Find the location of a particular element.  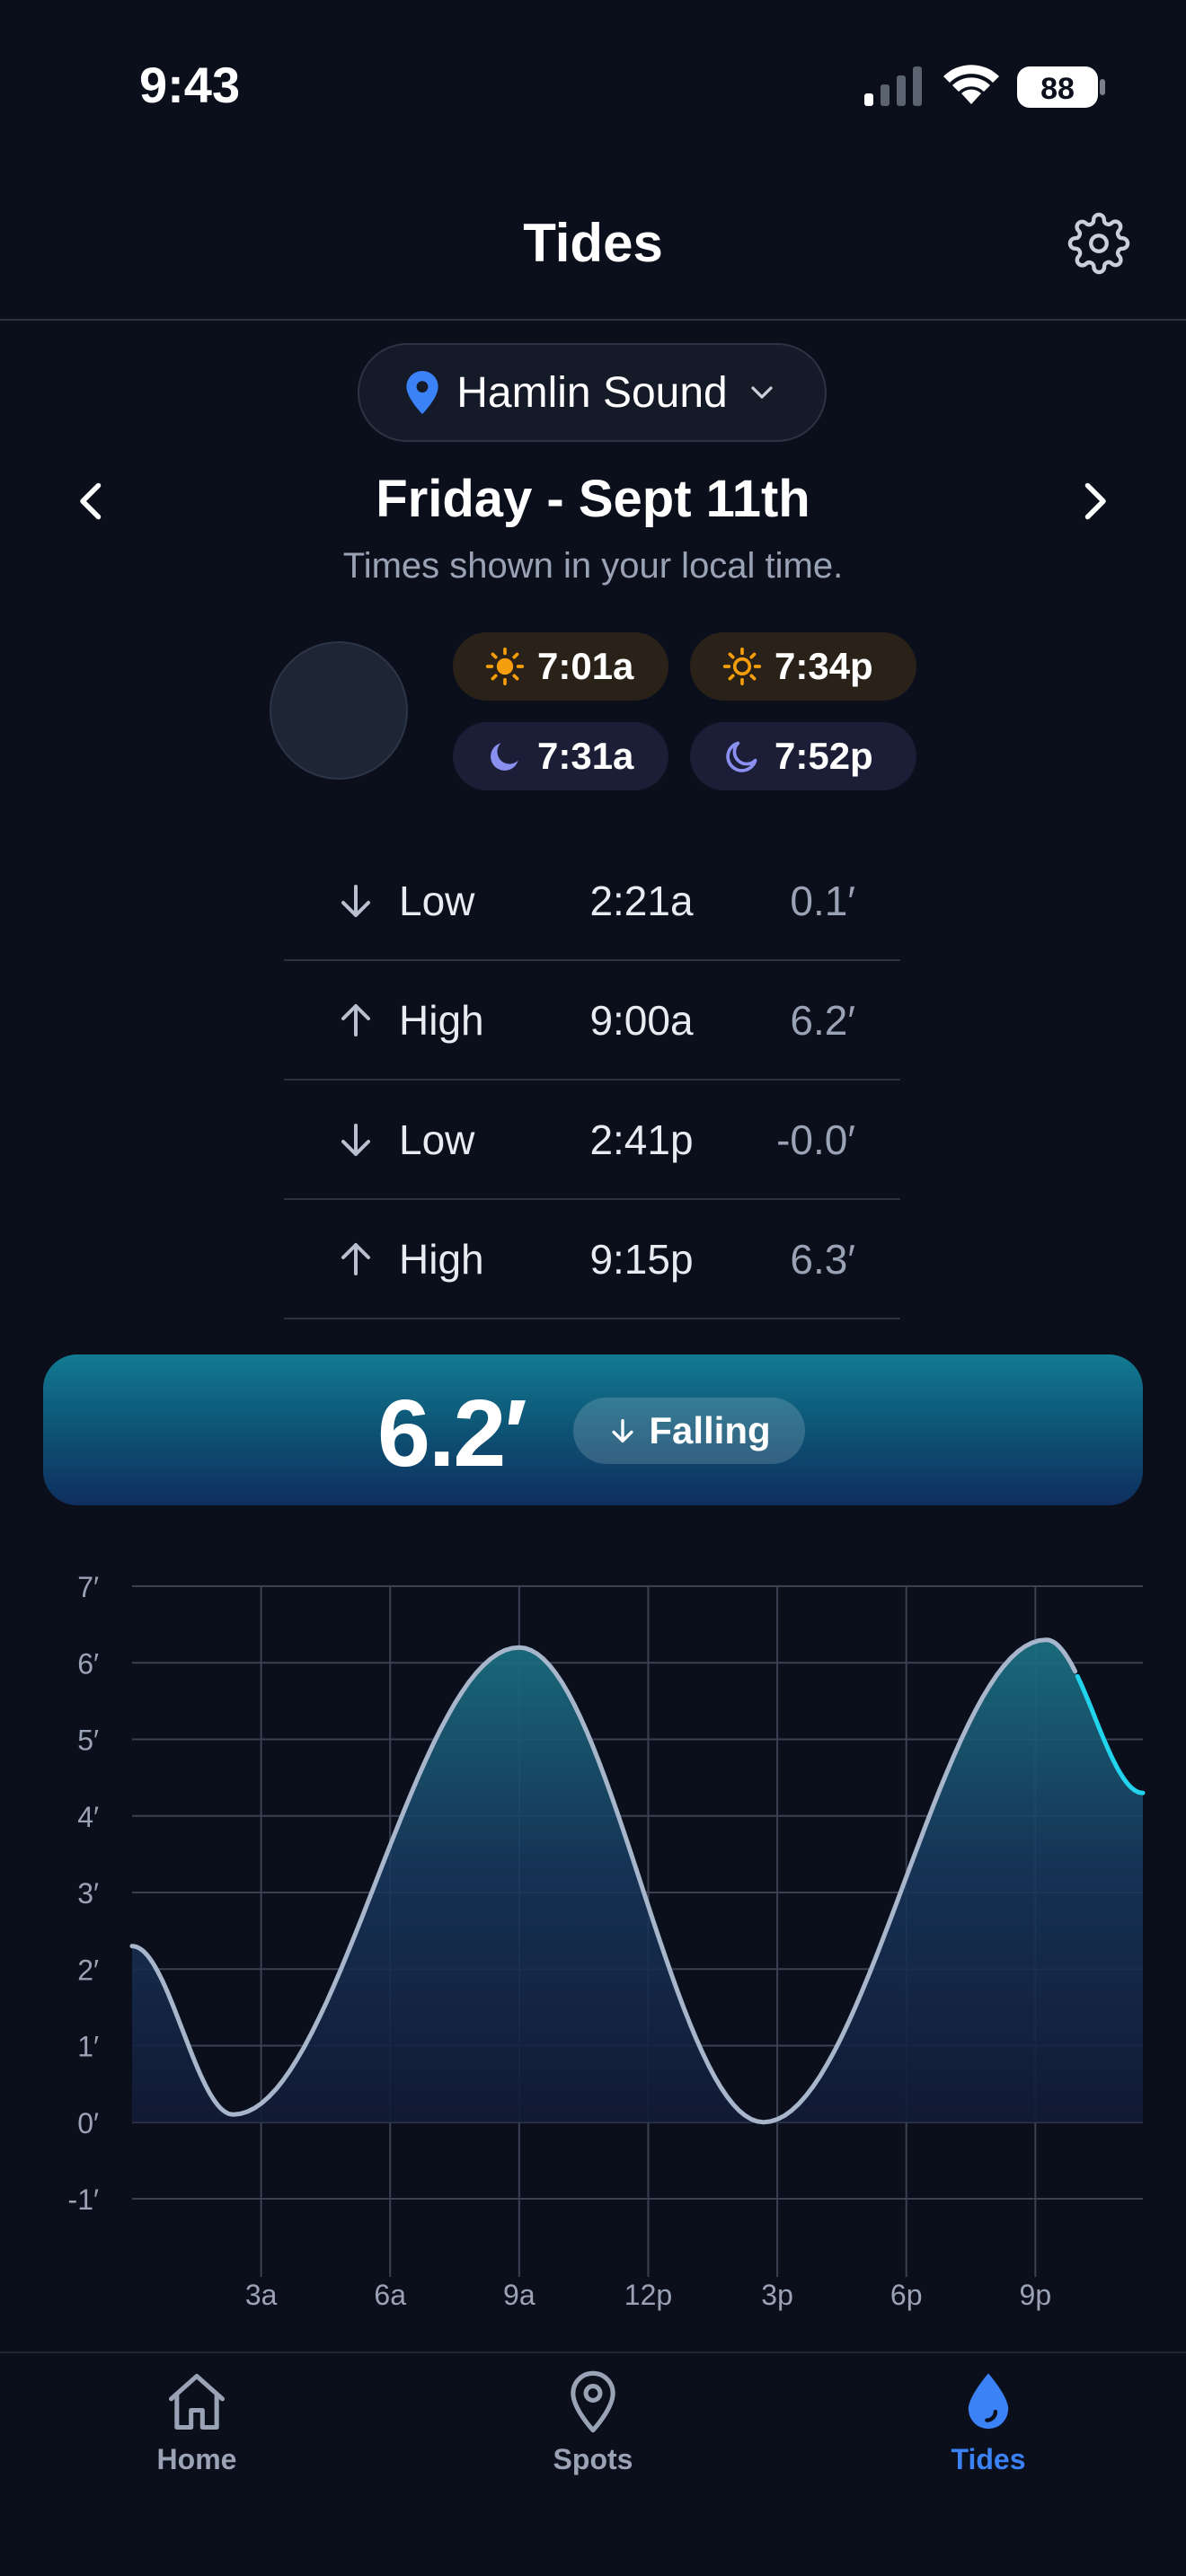

tide-time: 9:00a is located at coordinates (641, 1020).